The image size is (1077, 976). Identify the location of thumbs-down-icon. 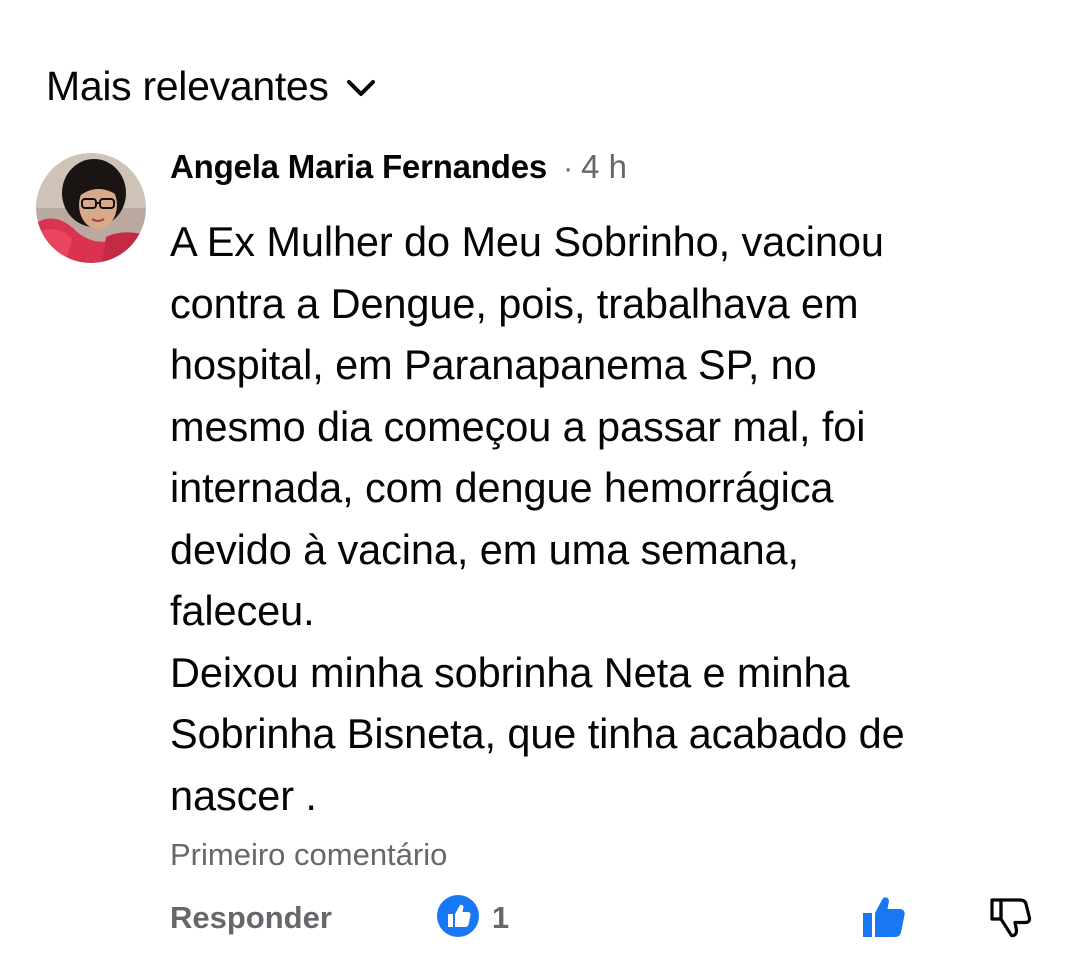
(1011, 918).